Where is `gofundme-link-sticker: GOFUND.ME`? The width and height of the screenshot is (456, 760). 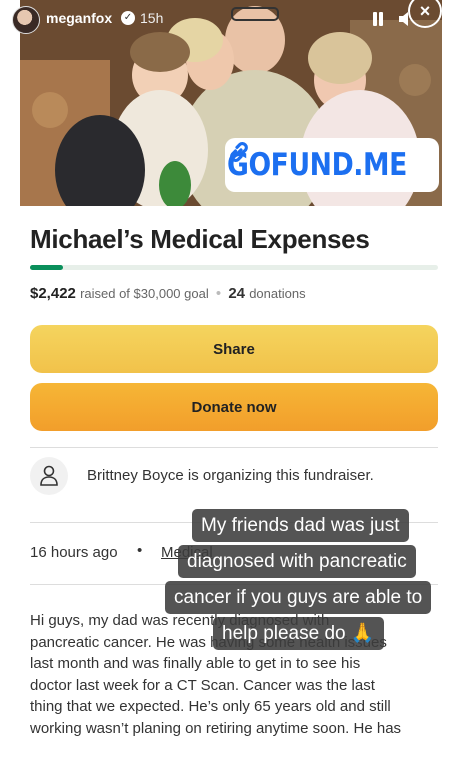
gofundme-link-sticker: GOFUND.ME is located at coordinates (332, 165).